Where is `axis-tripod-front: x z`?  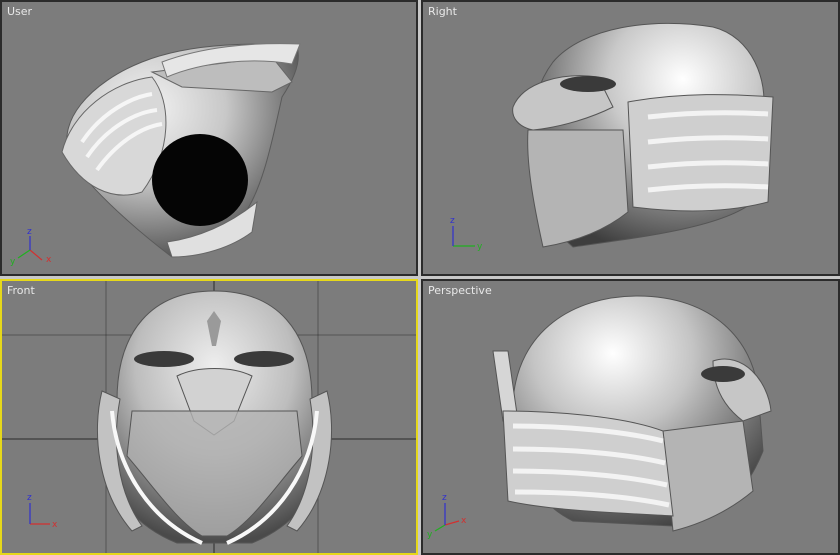
axis-tripod-front: x z is located at coordinates (42, 511).